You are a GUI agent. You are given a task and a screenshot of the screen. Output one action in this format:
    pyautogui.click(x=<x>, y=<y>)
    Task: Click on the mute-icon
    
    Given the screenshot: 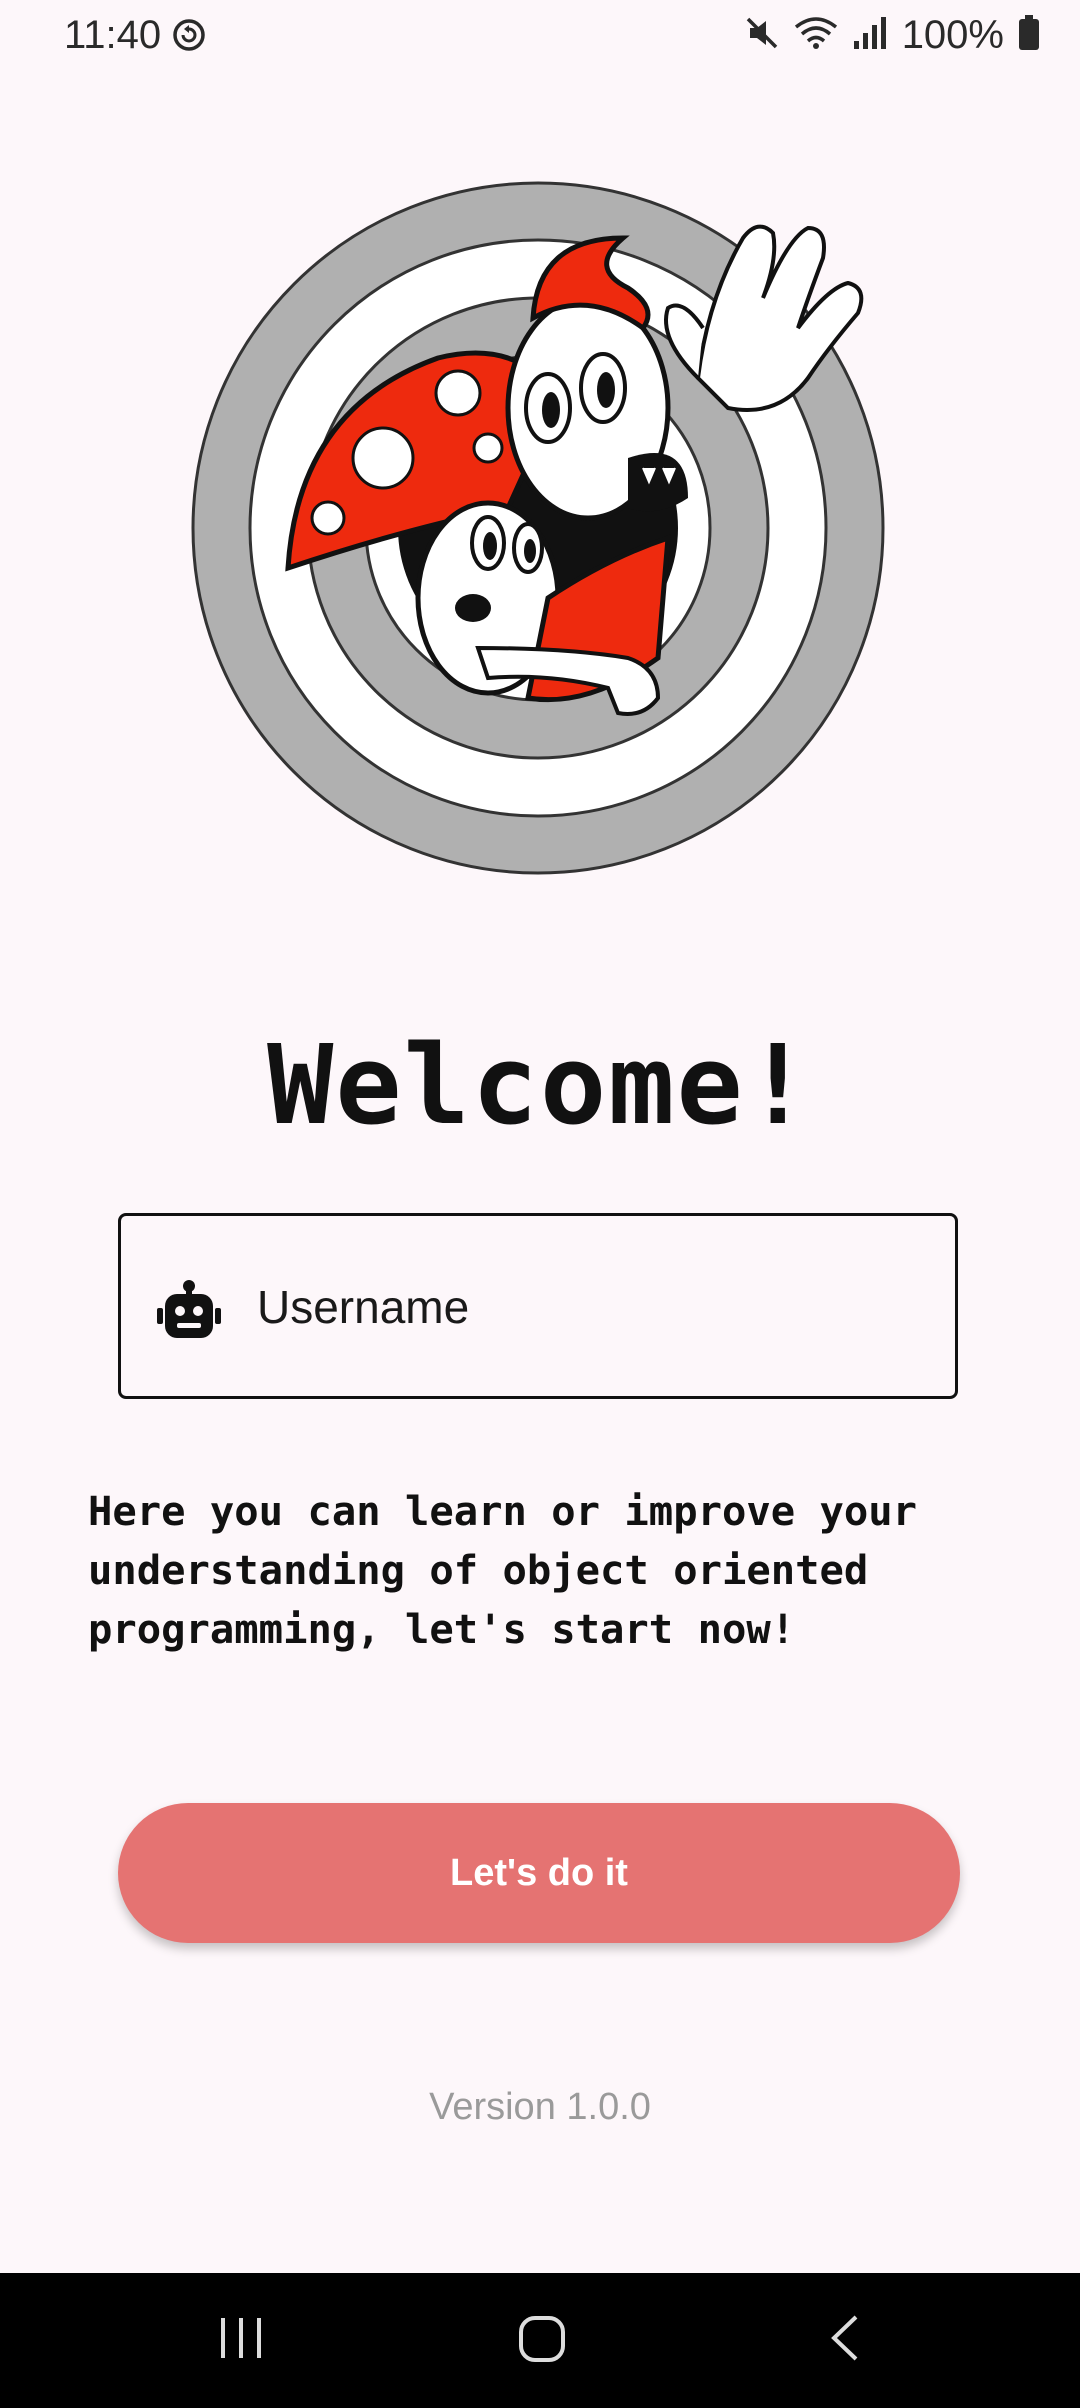 What is the action you would take?
    pyautogui.click(x=762, y=35)
    